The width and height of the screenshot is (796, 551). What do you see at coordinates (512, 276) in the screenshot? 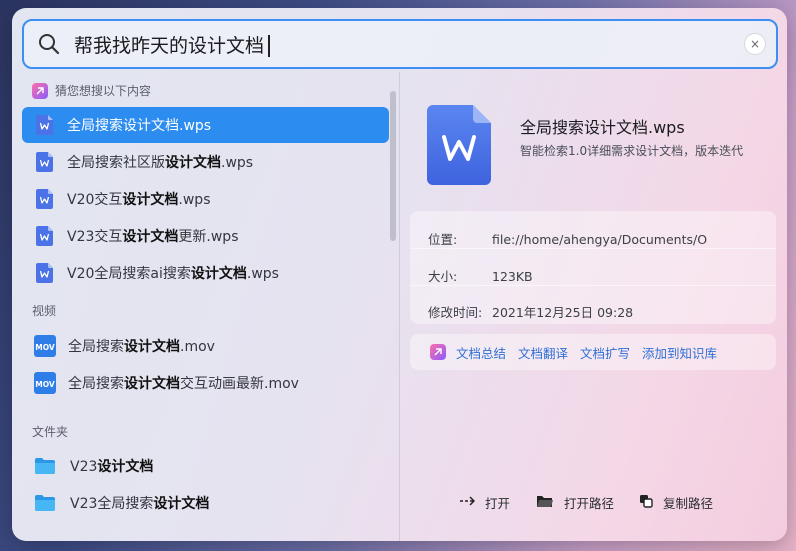
I see `size-value: 123KB` at bounding box center [512, 276].